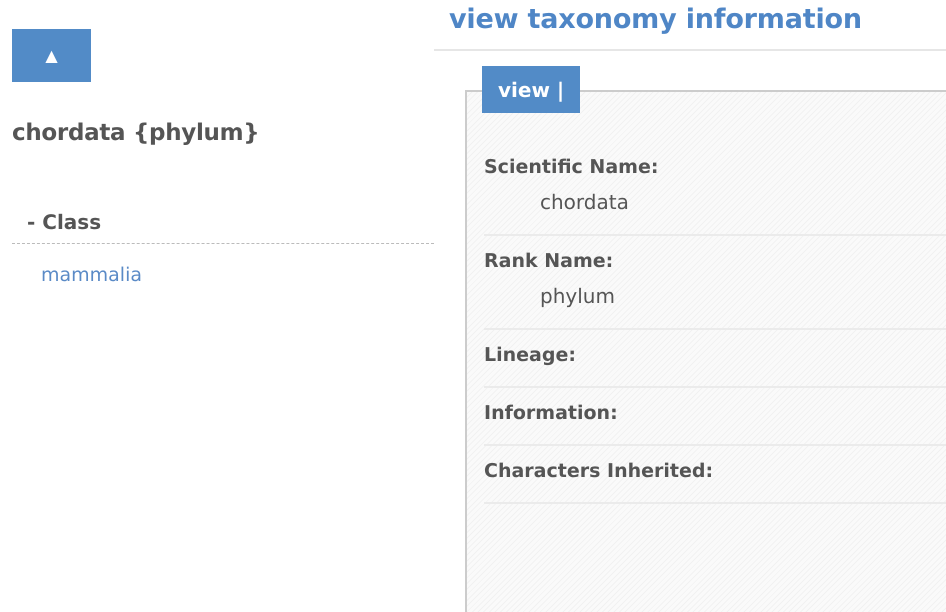  What do you see at coordinates (530, 355) in the screenshot?
I see `field-label: Lineage:` at bounding box center [530, 355].